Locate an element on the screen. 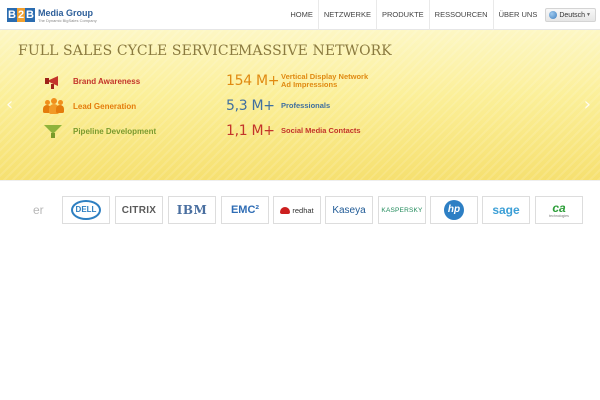 The height and width of the screenshot is (400, 600). chevron-down-icon: ▼ is located at coordinates (588, 15).